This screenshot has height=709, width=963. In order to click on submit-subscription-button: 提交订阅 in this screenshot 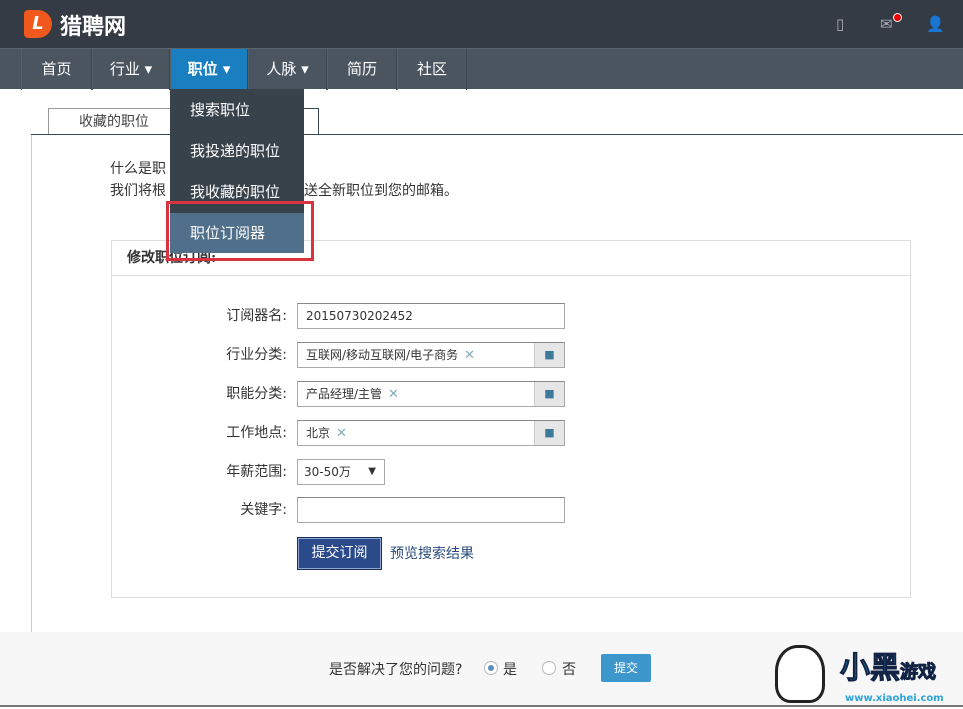, I will do `click(339, 553)`.